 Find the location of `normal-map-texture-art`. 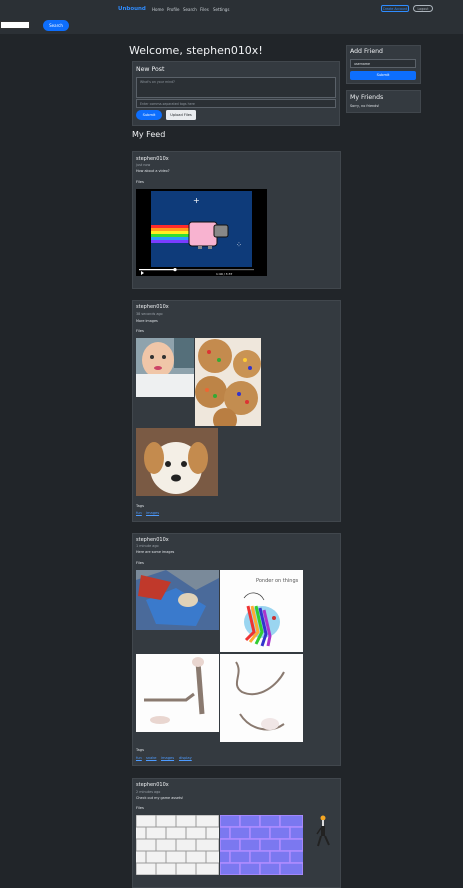

normal-map-texture-art is located at coordinates (261, 845).